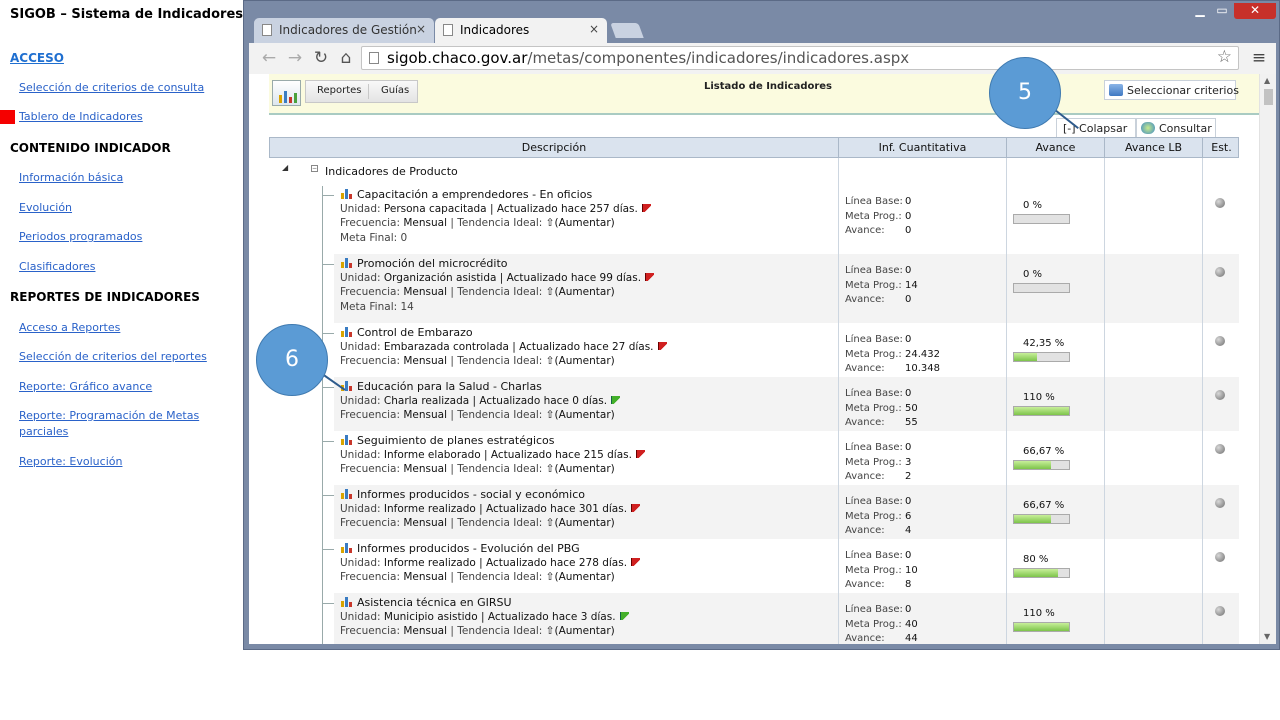 This screenshot has width=1280, height=720. I want to click on app-tab-reportes: Reportes, so click(339, 90).